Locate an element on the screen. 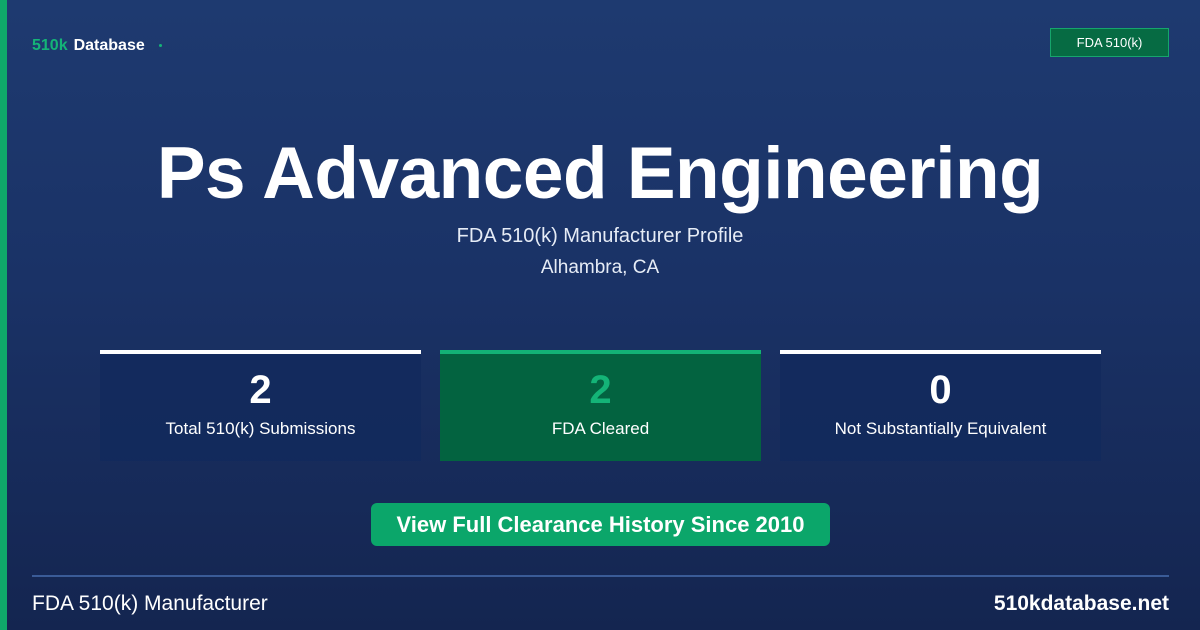 The height and width of the screenshot is (630, 1200). manufacturer-location: Alhambra, CA is located at coordinates (600, 267).